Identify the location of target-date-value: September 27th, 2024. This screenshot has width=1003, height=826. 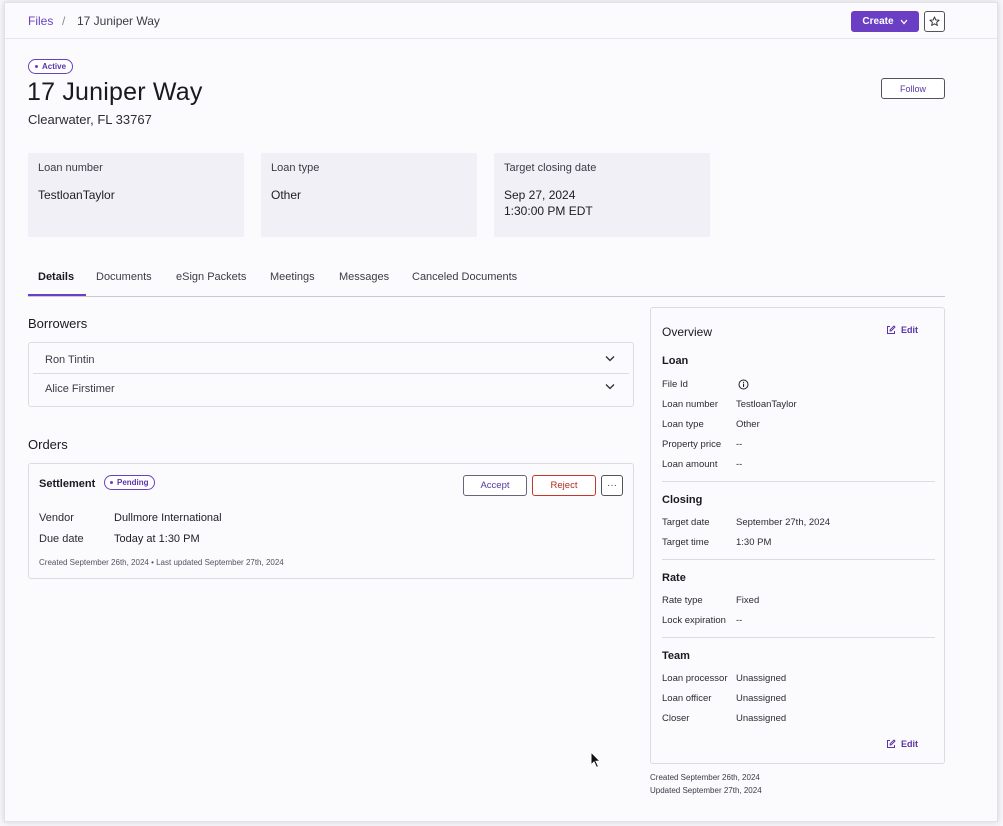
(783, 522).